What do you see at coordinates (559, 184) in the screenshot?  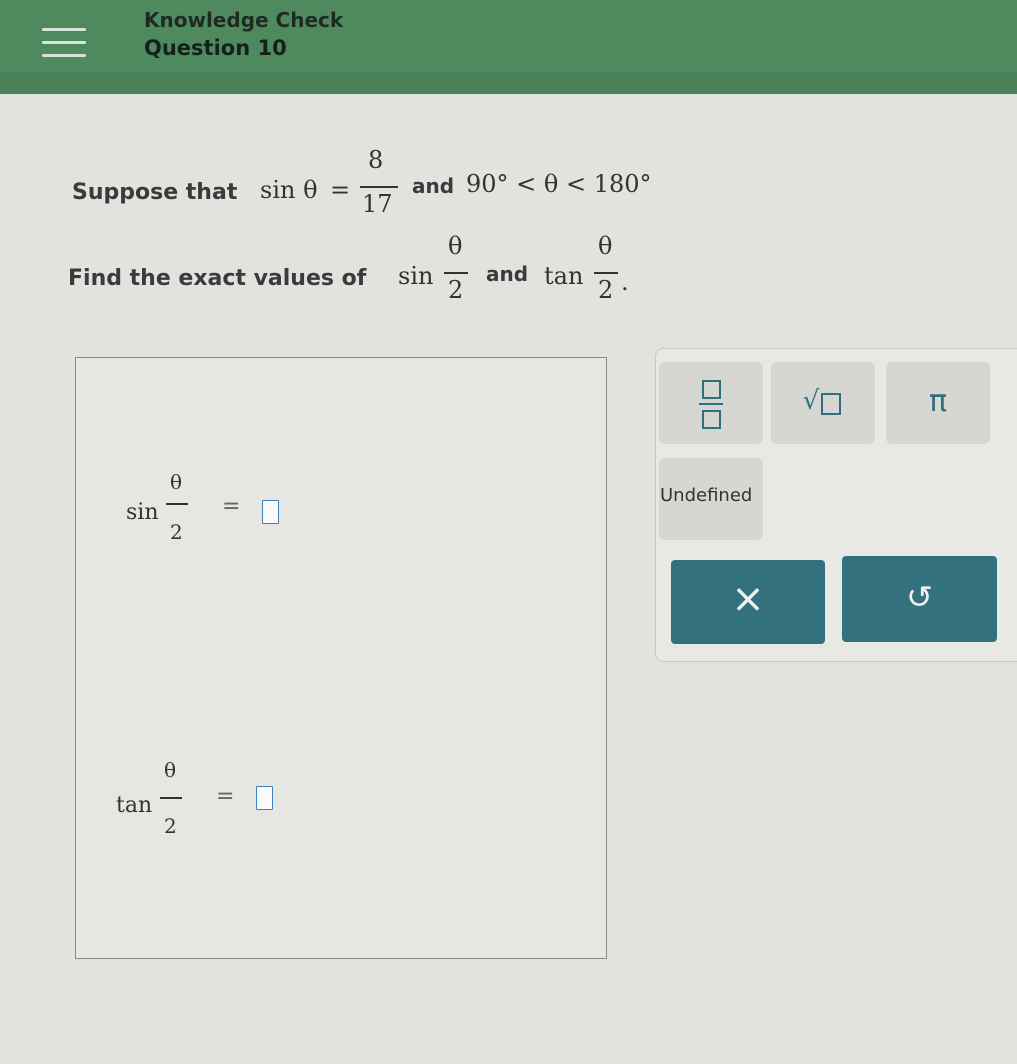 I see `angle-range: 90° < θ < 180°` at bounding box center [559, 184].